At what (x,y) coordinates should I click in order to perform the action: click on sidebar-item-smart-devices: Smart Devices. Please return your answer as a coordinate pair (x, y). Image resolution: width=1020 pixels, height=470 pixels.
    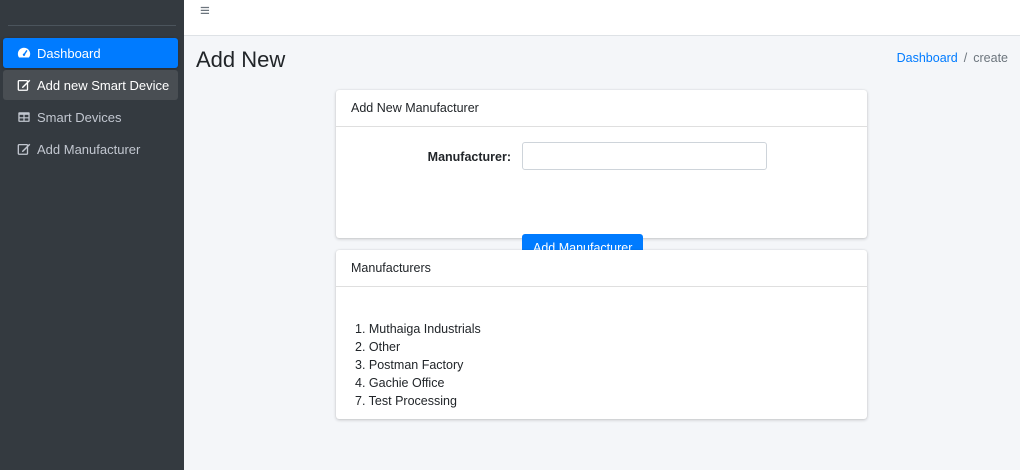
    Looking at the image, I should click on (90, 117).